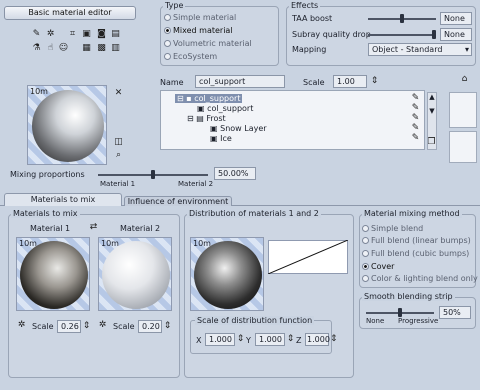 Image resolution: width=480 pixels, height=390 pixels. I want to click on tree-label: Snow Layer, so click(243, 128).